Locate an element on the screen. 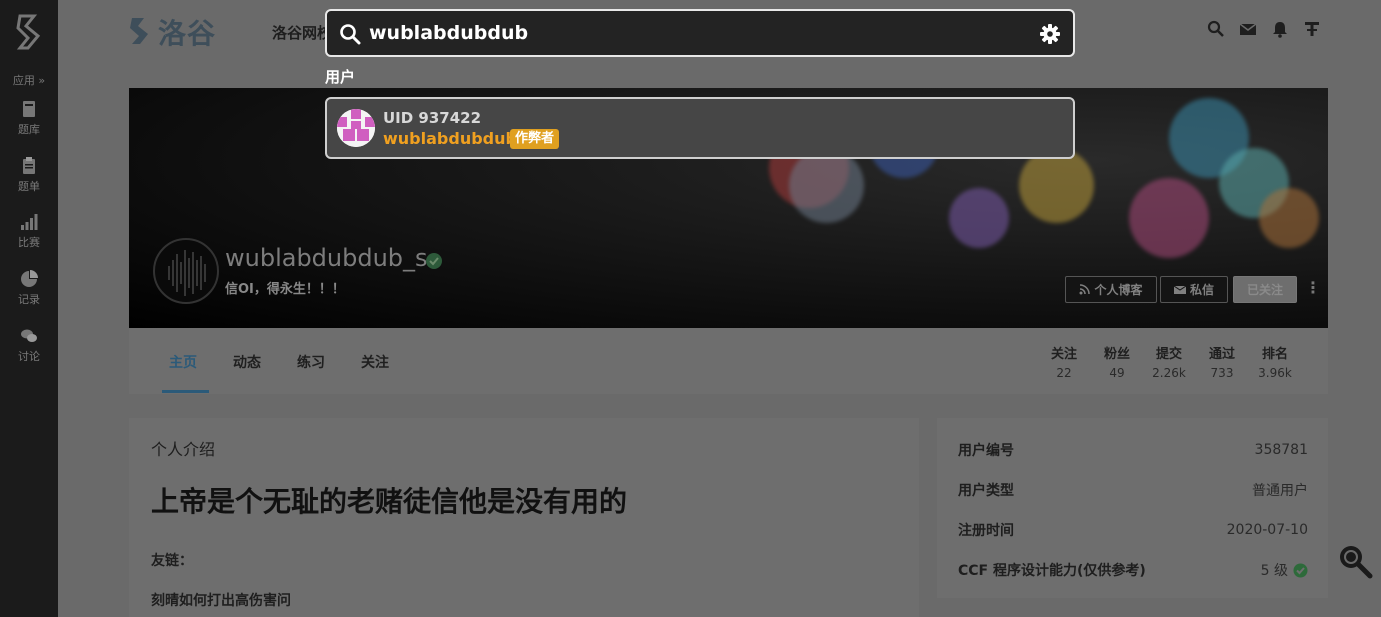 The height and width of the screenshot is (617, 1381). message-button: 私信 is located at coordinates (1194, 289).